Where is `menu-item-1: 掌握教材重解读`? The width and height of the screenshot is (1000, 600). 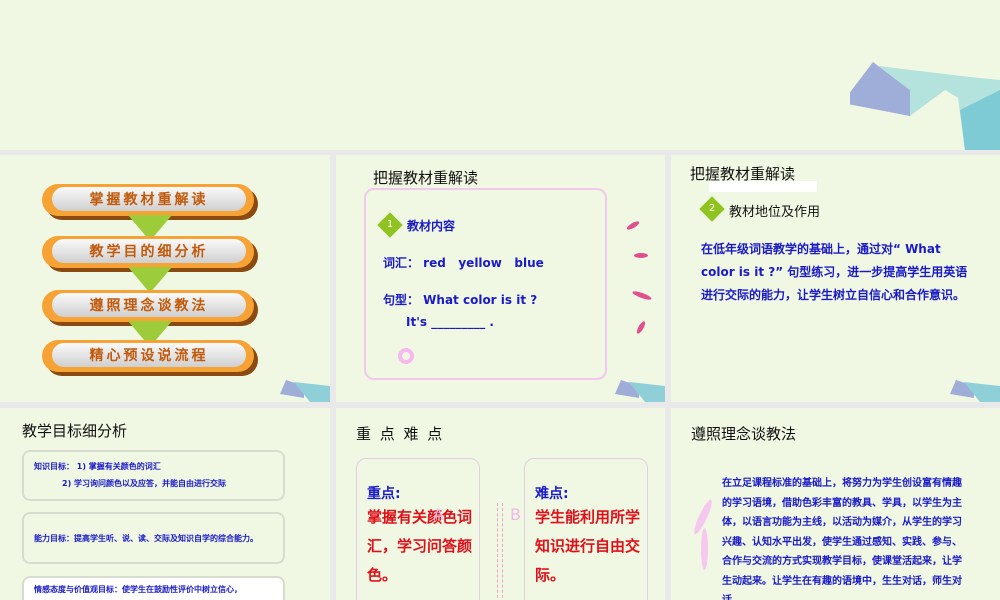
menu-item-1: 掌握教材重解读 is located at coordinates (148, 200).